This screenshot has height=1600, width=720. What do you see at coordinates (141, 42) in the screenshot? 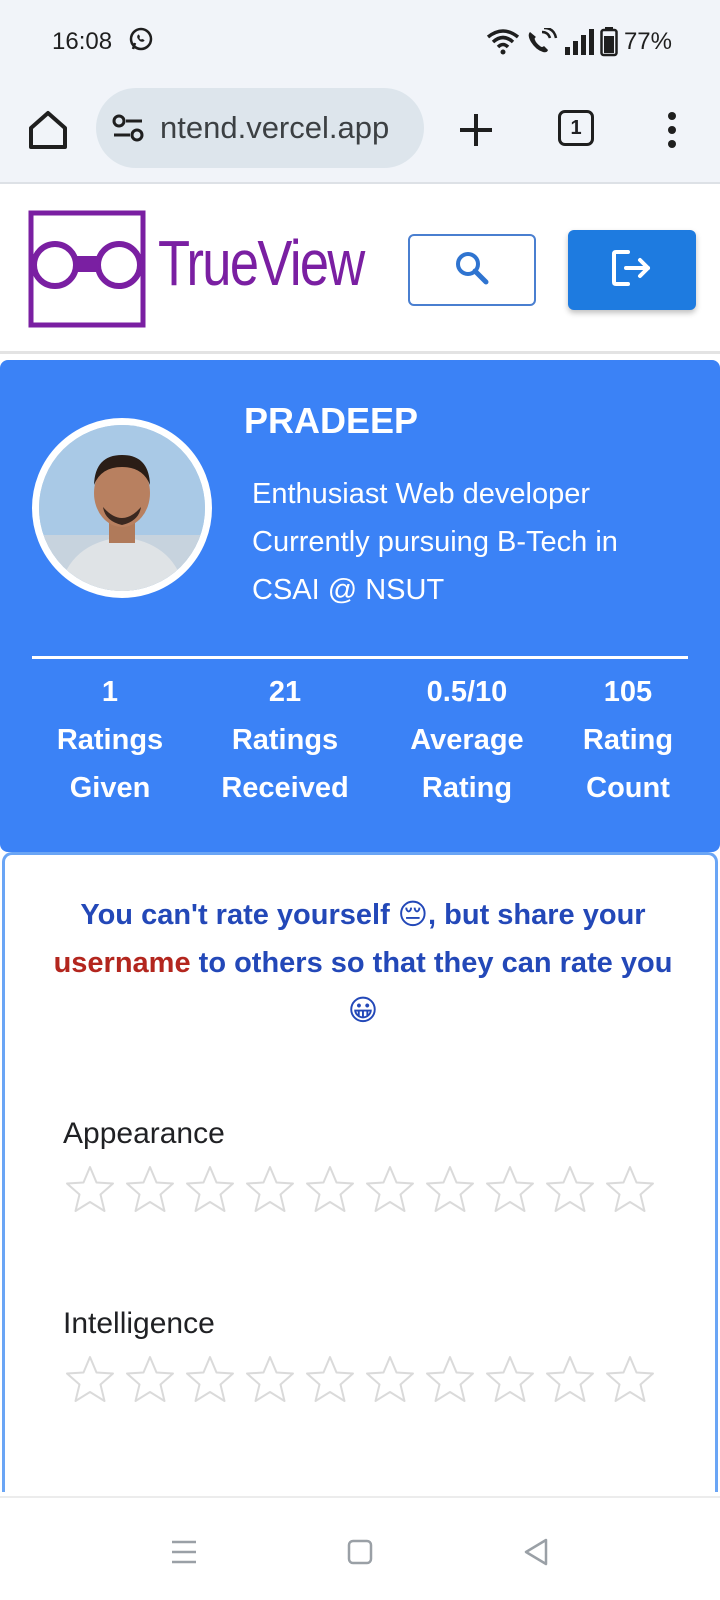
I see `whatsapp-icon` at bounding box center [141, 42].